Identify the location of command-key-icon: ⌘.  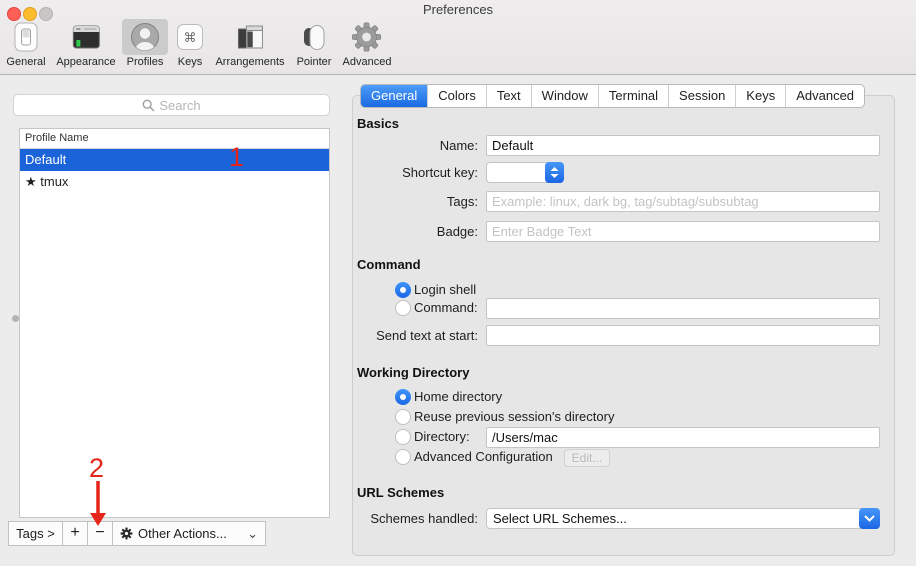
(190, 37).